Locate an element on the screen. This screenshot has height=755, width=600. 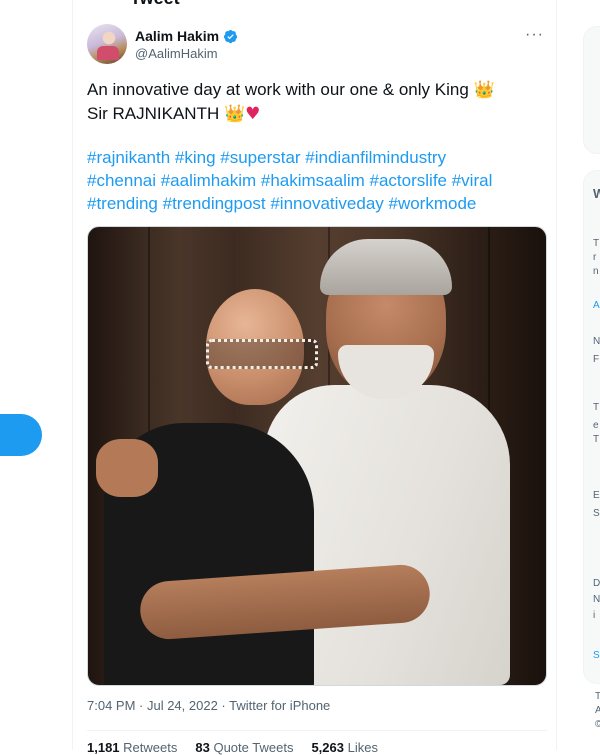
footer-line: © is located at coordinates (597, 724).